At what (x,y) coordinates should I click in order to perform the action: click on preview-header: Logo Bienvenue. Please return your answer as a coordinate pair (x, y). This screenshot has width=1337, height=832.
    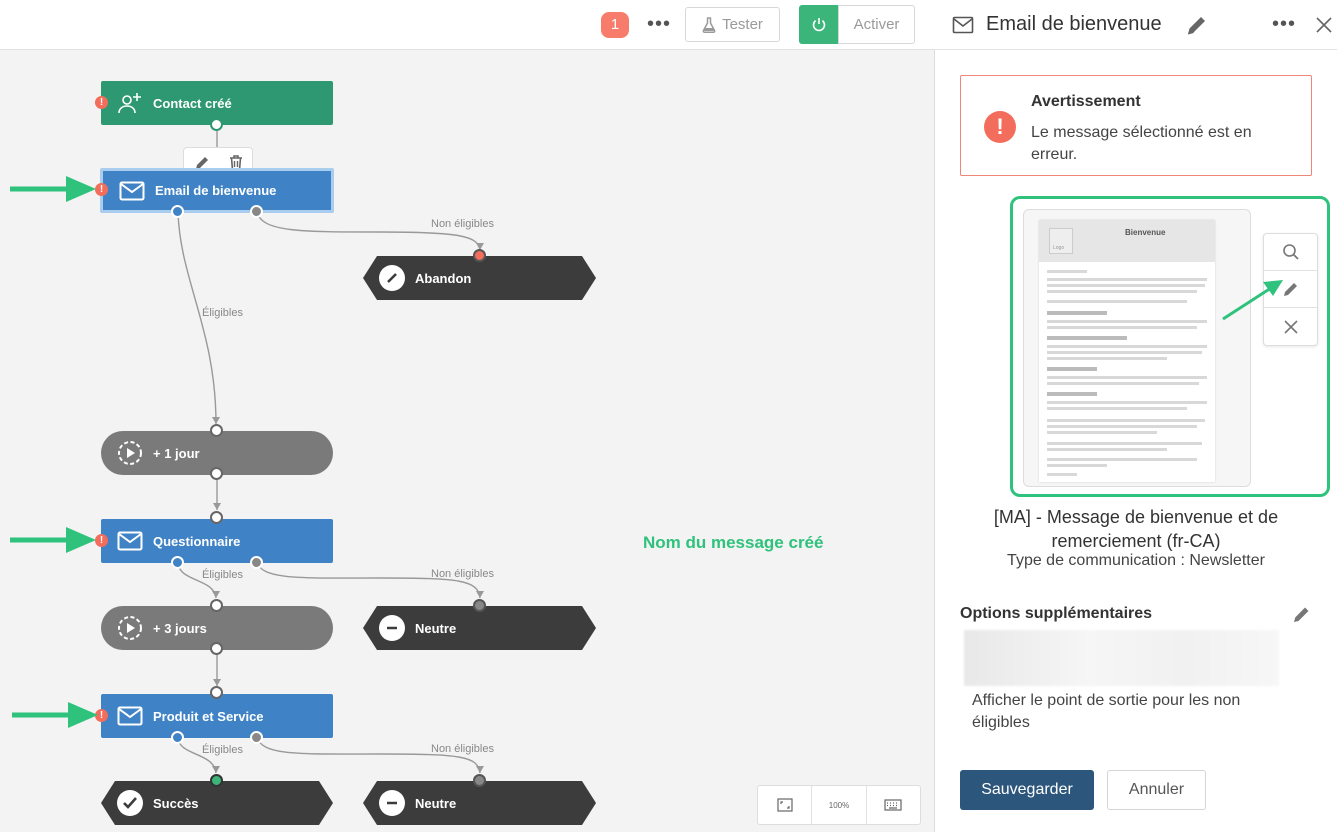
    Looking at the image, I should click on (1127, 241).